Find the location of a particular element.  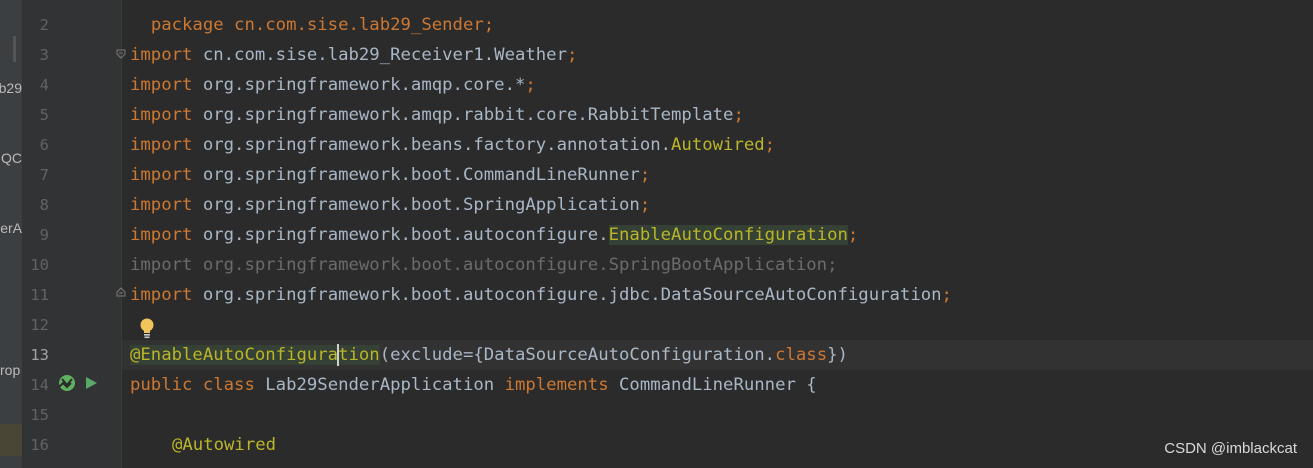

project-item-label: lerA is located at coordinates (11, 228).